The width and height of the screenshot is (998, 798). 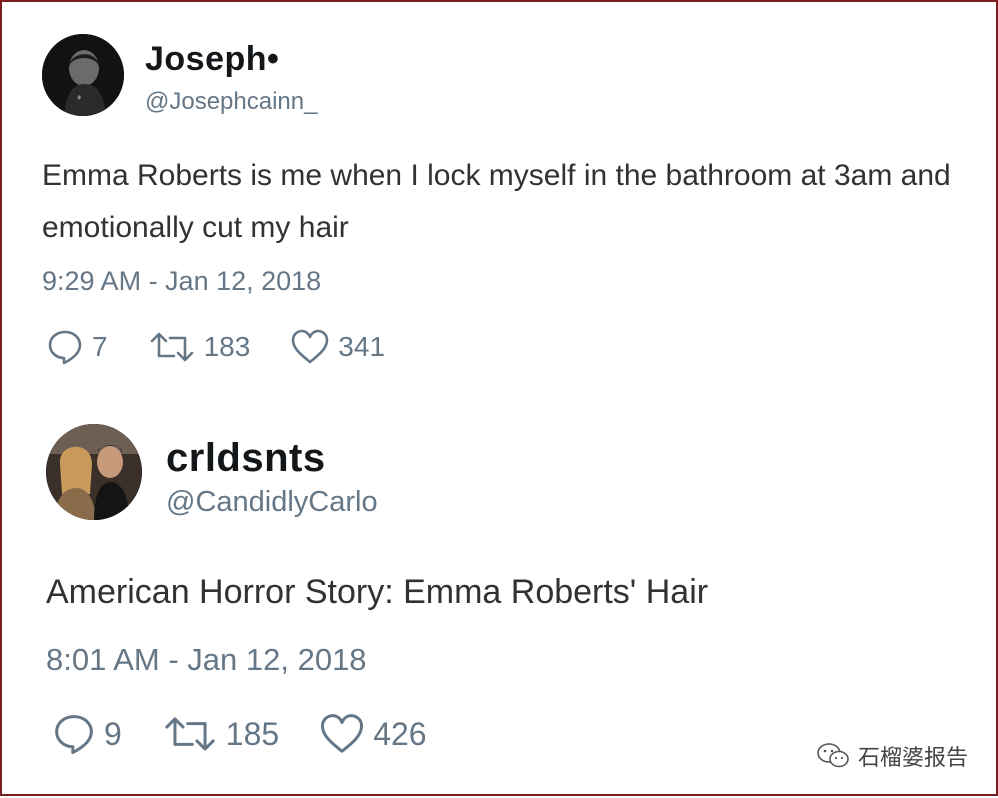 What do you see at coordinates (246, 458) in the screenshot?
I see `display-name: crldsnts` at bounding box center [246, 458].